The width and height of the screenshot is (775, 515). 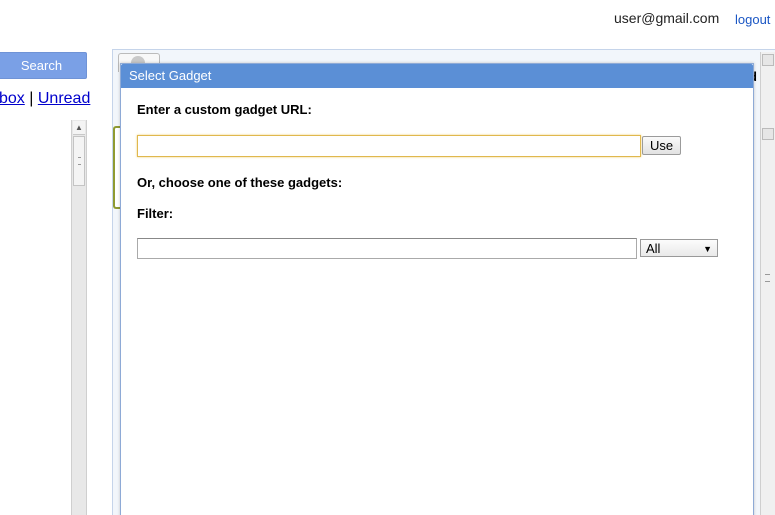 I want to click on dropdown-arrow-icon: ▼, so click(x=707, y=249).